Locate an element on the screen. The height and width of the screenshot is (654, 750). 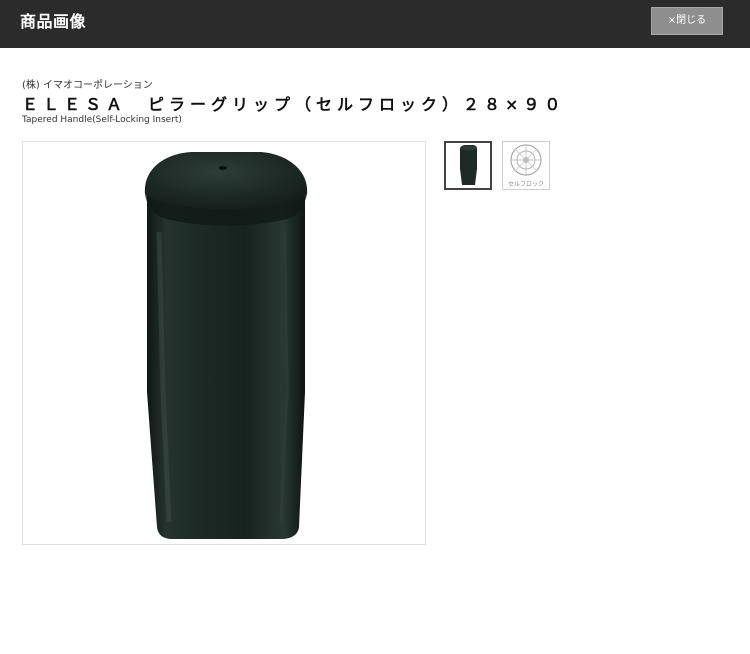
thumbnail-self-lock: セルフロック is located at coordinates (526, 165).